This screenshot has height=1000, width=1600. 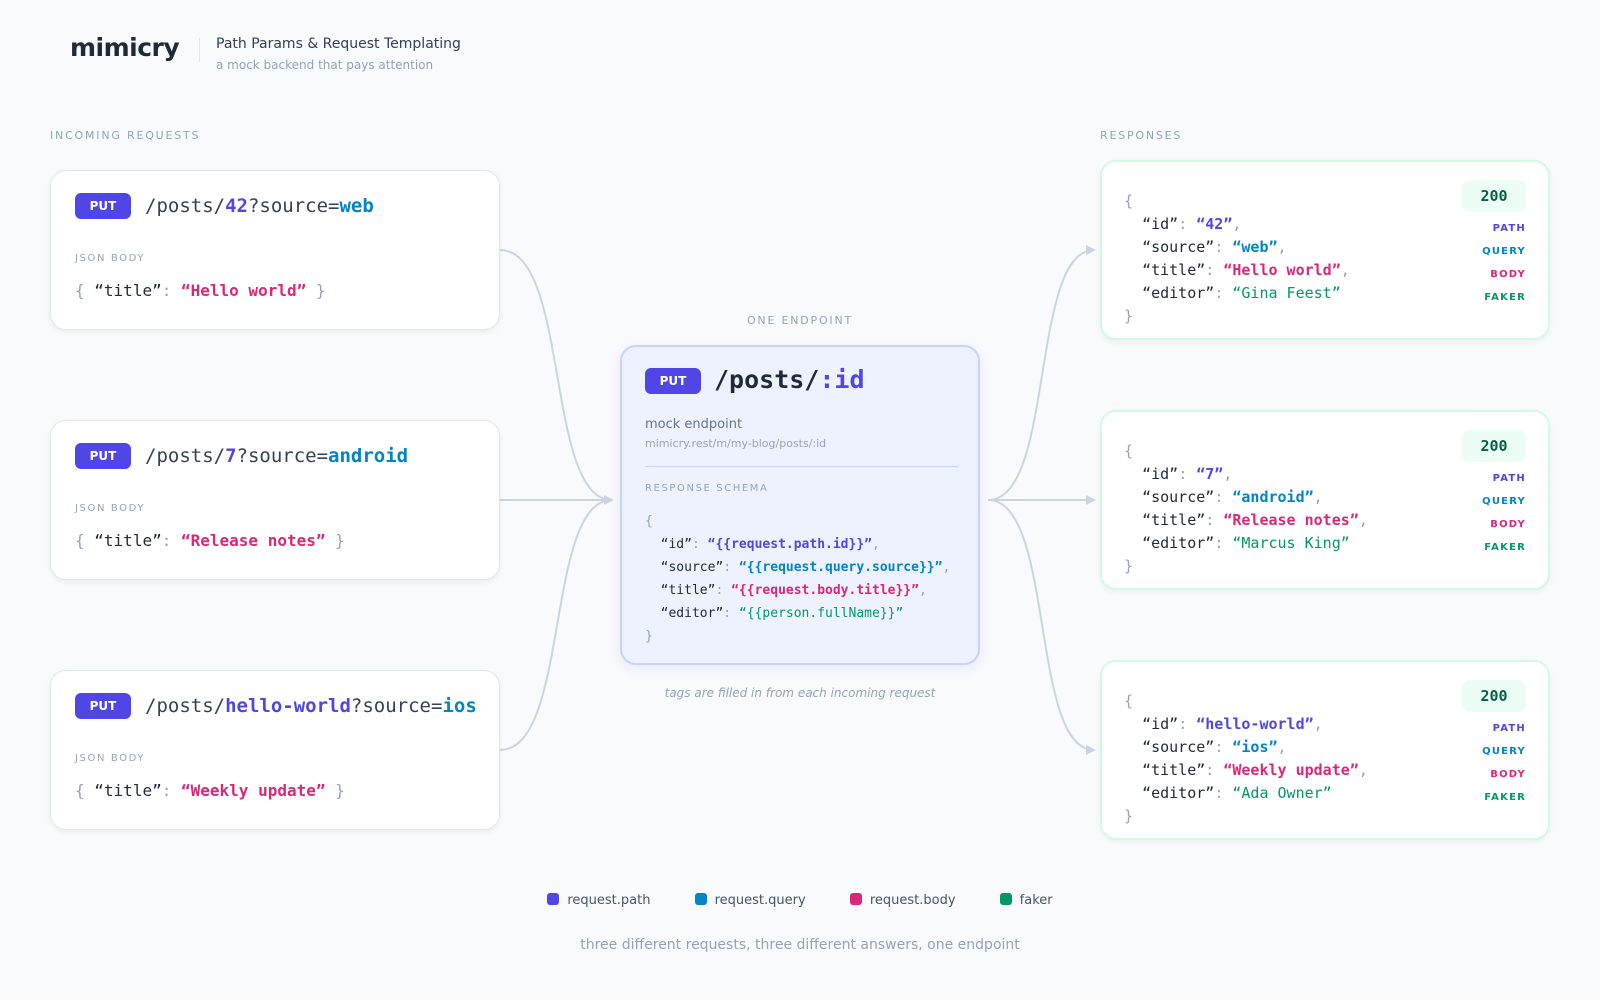 What do you see at coordinates (840, 567) in the screenshot?
I see `schema-value: “{{request.query.source}}”` at bounding box center [840, 567].